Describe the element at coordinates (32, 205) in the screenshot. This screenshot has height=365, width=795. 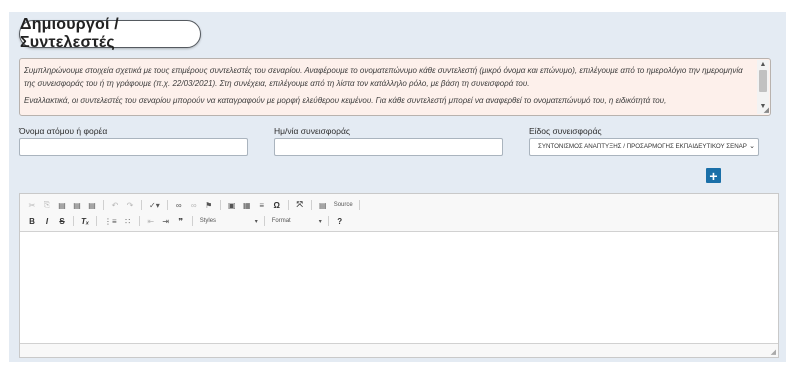
I see `cut-icon: ✂` at that location.